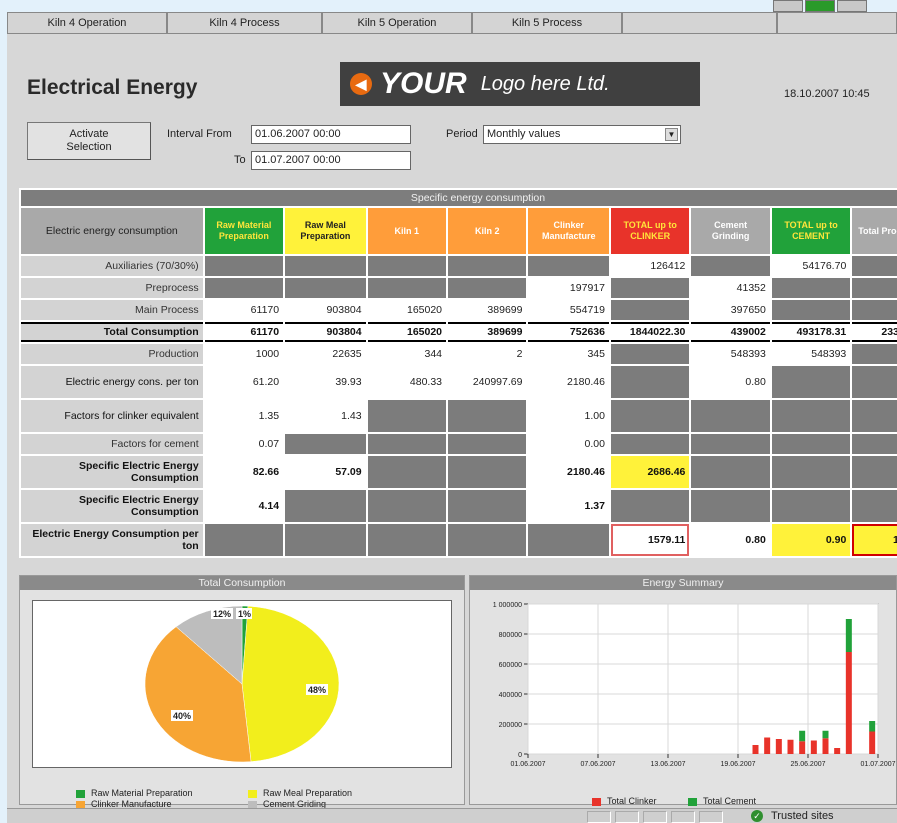 The width and height of the screenshot is (897, 823). Describe the element at coordinates (134, 793) in the screenshot. I see `pie-legend-item-raw-material: Raw Material Preparation` at that location.